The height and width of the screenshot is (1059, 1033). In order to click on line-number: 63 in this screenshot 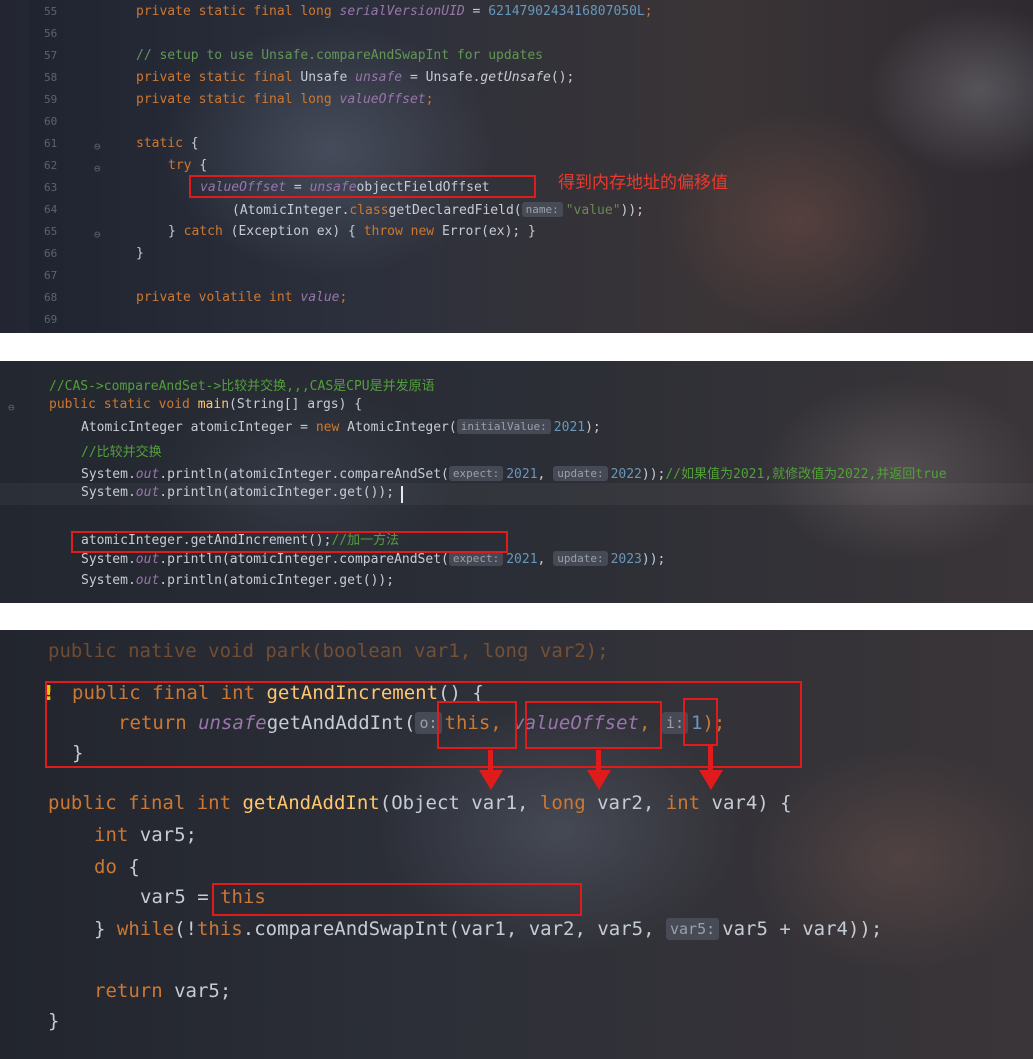, I will do `click(51, 187)`.